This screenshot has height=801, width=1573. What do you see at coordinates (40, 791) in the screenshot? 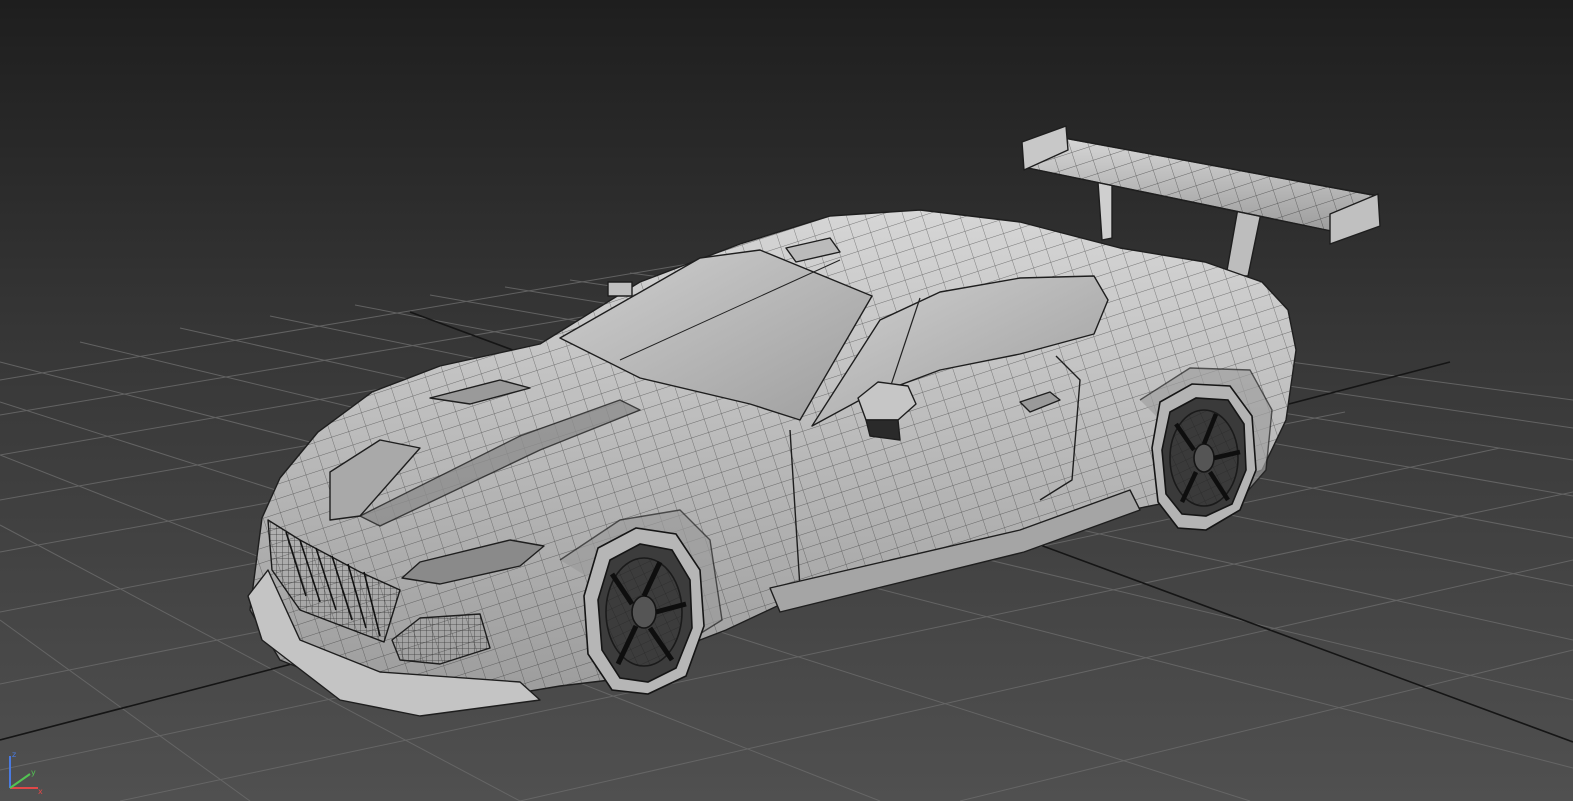
I see `svg-text: x` at bounding box center [40, 791].